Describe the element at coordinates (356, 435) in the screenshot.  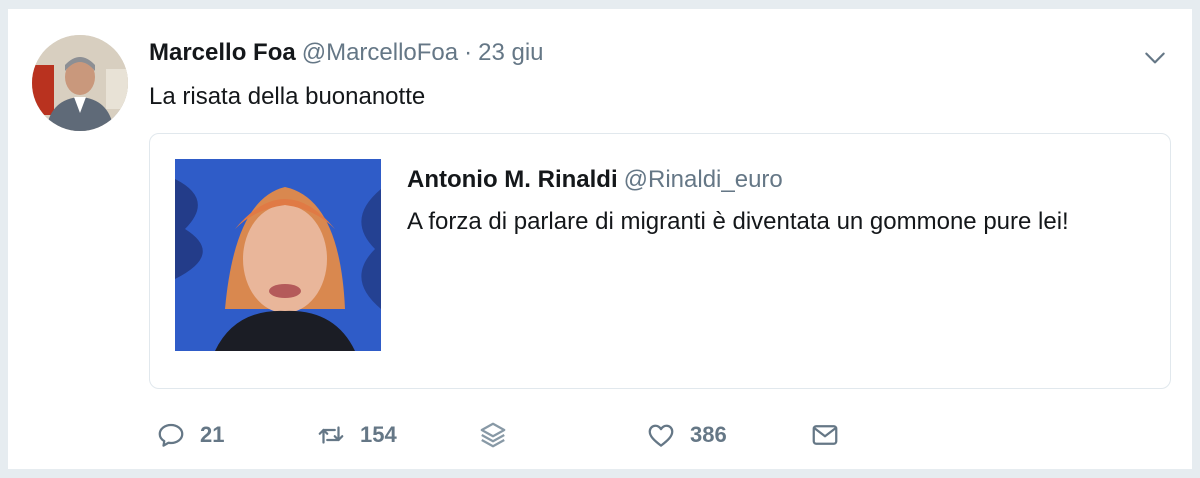
I see `retweet-button: 154` at that location.